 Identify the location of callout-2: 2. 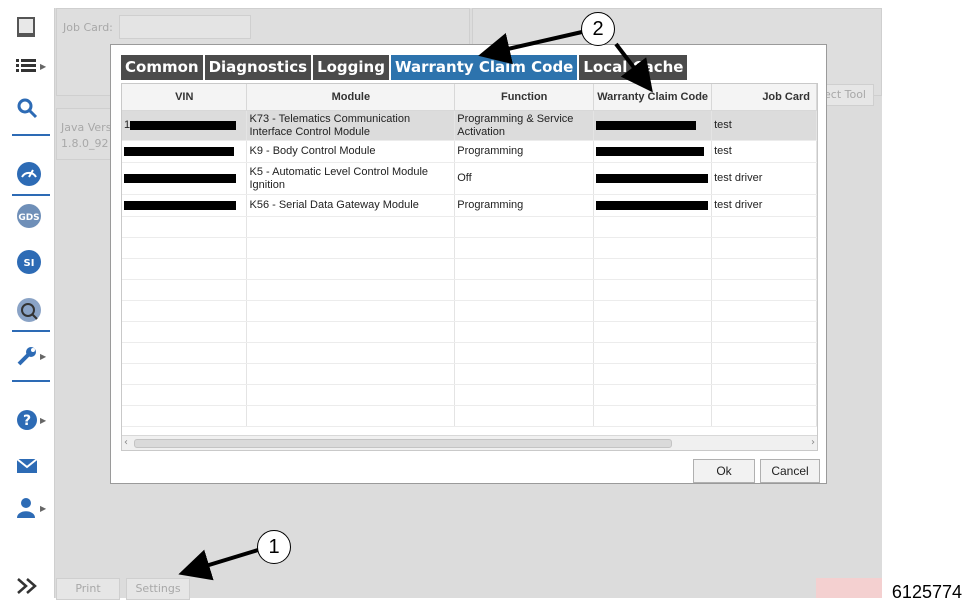
(598, 29).